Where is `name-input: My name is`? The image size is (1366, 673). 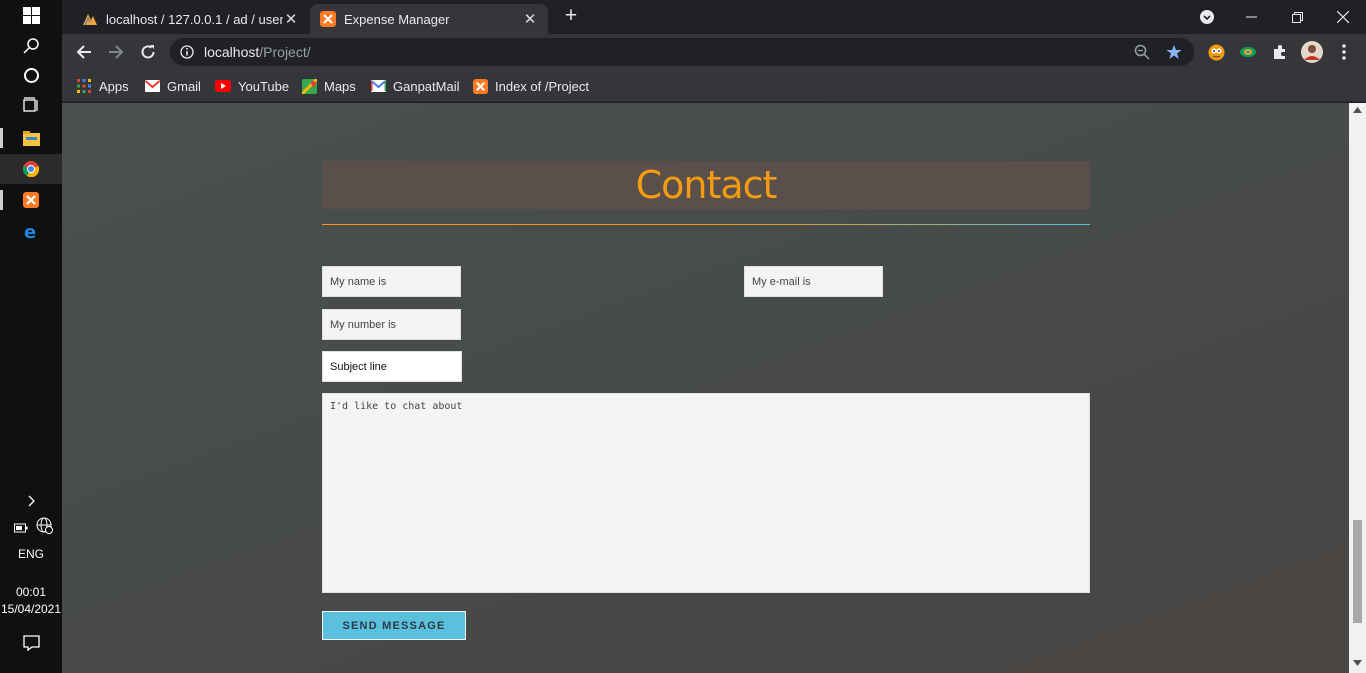 name-input: My name is is located at coordinates (391, 281).